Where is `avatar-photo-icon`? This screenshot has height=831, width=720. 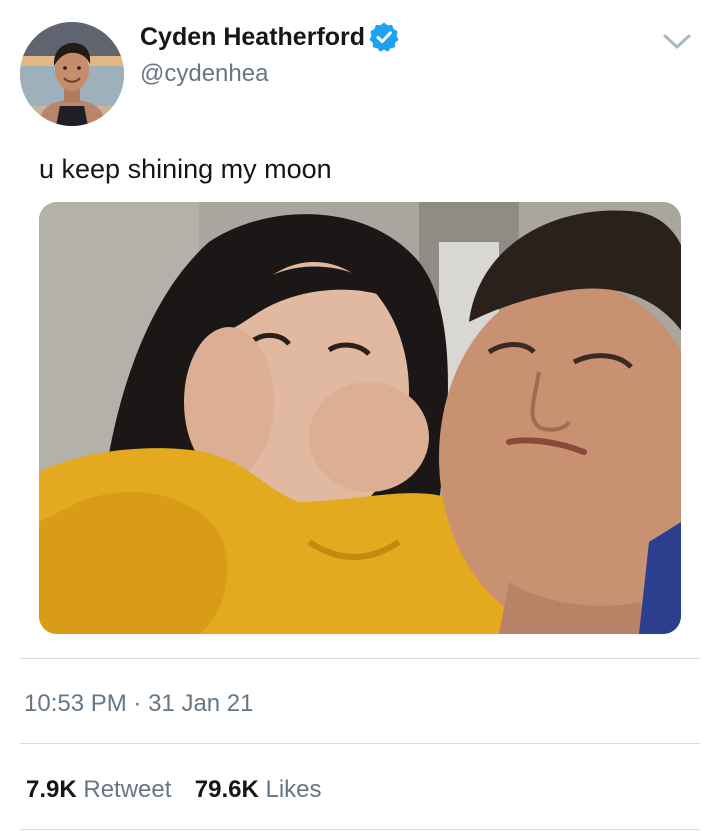
avatar-photo-icon is located at coordinates (72, 74).